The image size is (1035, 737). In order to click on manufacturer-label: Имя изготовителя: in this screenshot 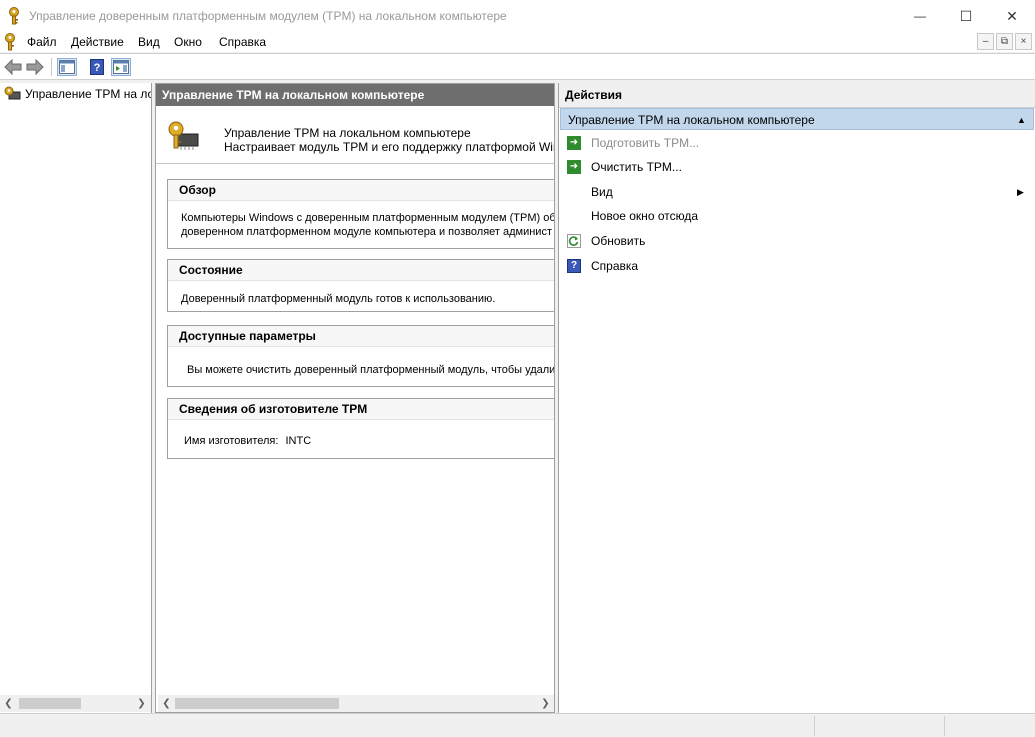, I will do `click(231, 441)`.